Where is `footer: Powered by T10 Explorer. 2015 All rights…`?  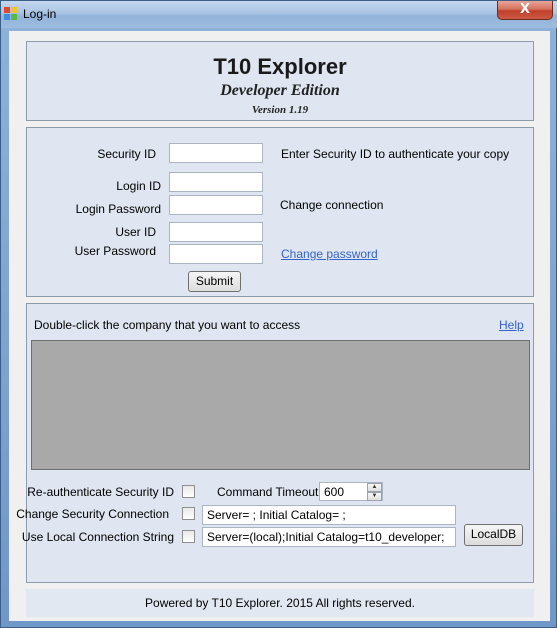
footer: Powered by T10 Explorer. 2015 All rights… is located at coordinates (280, 603).